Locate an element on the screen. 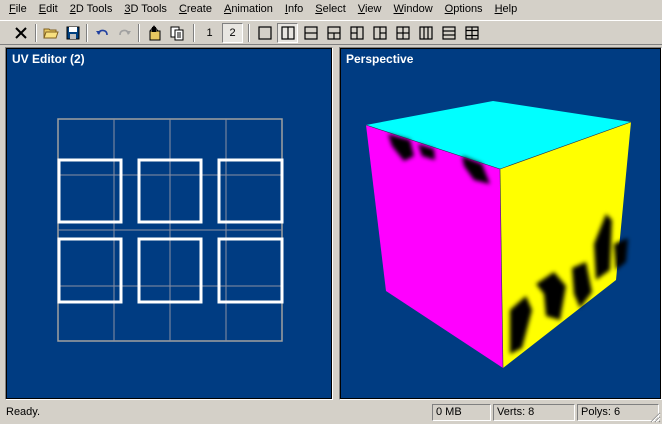 This screenshot has height=424, width=662. menu-label: iew is located at coordinates (373, 9).